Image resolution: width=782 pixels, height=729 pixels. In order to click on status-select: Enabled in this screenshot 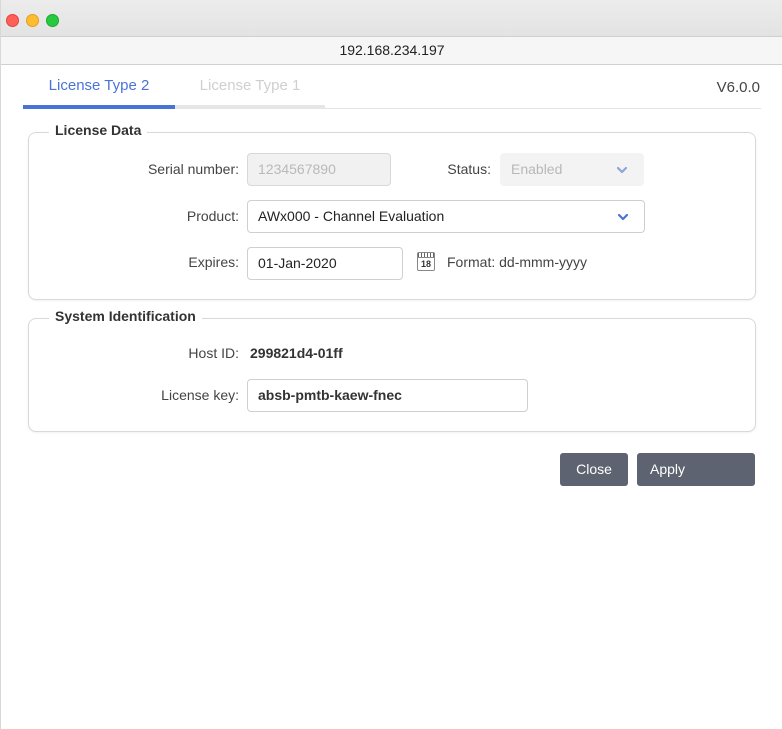, I will do `click(572, 169)`.